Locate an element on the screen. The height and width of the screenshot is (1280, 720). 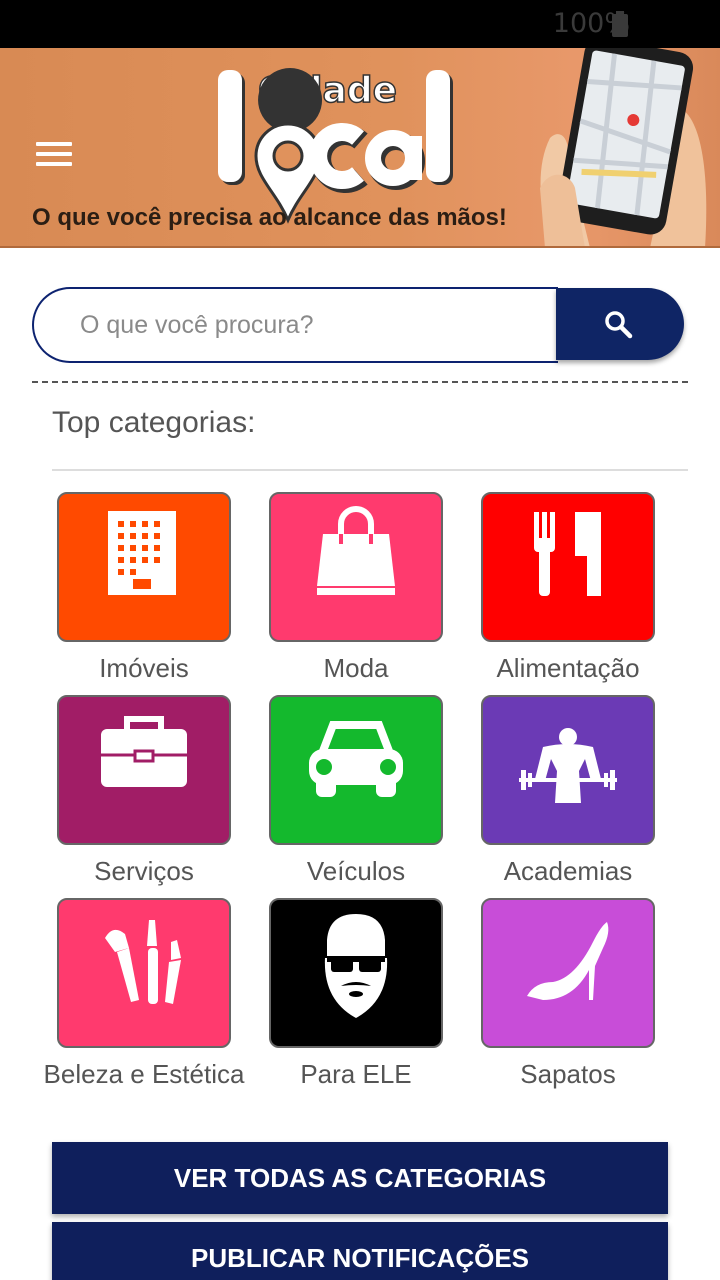
menu-button is located at coordinates (54, 154).